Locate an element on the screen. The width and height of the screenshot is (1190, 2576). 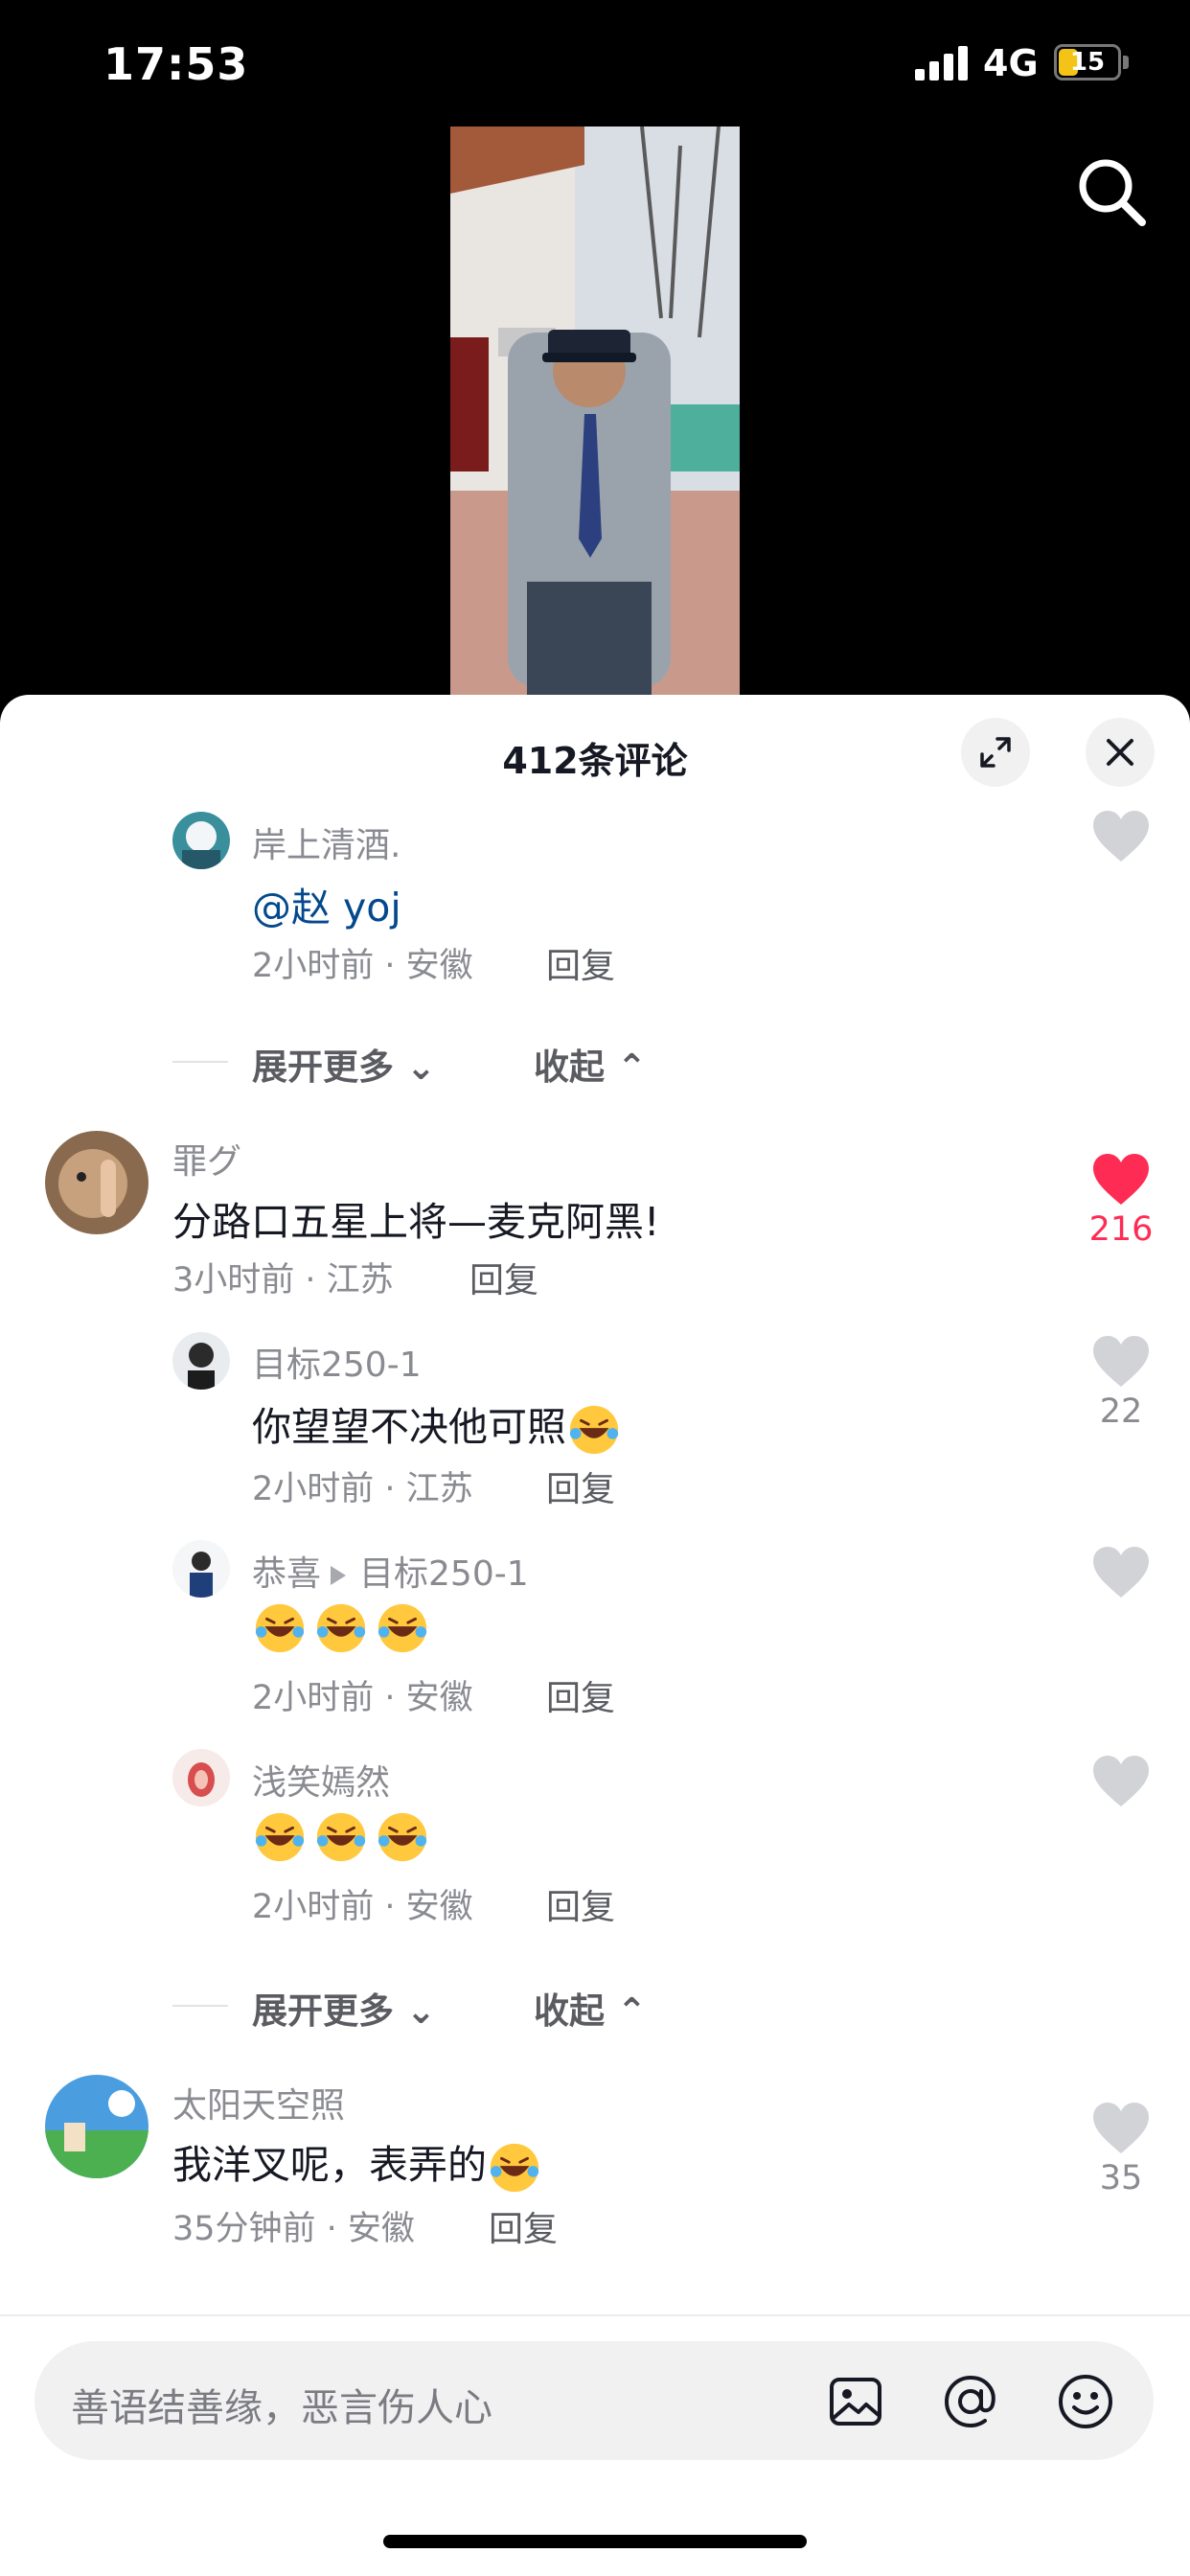
comment-meta: 2小时前 · 江苏 is located at coordinates (363, 1489).